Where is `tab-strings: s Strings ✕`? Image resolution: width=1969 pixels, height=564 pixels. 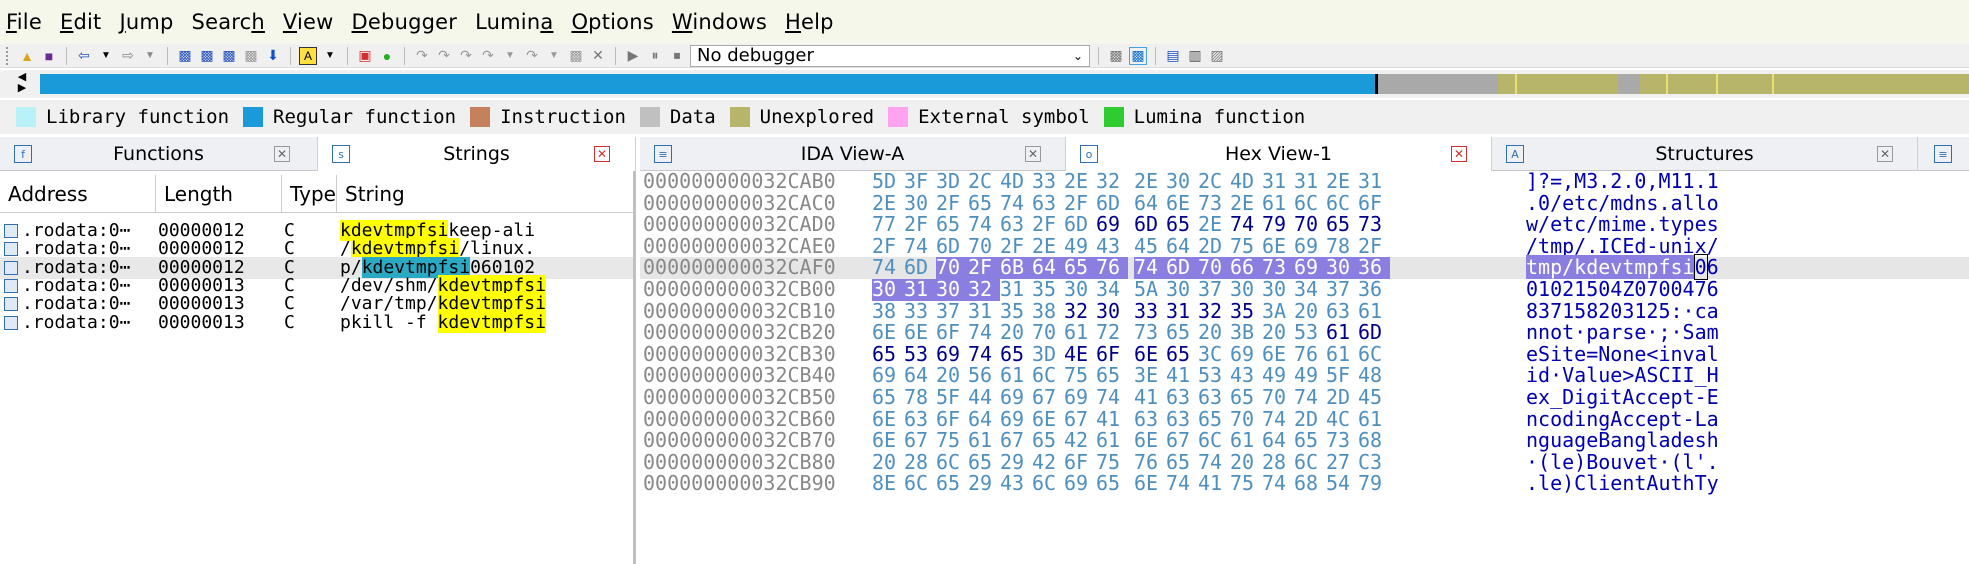 tab-strings: s Strings ✕ is located at coordinates (477, 154).